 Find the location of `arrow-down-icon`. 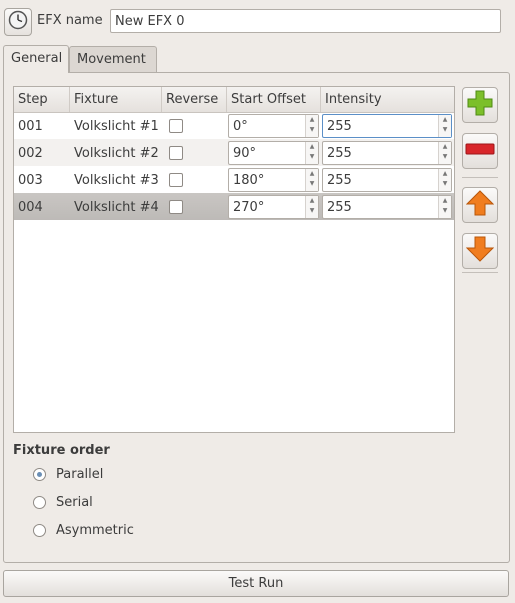

arrow-down-icon is located at coordinates (480, 251).